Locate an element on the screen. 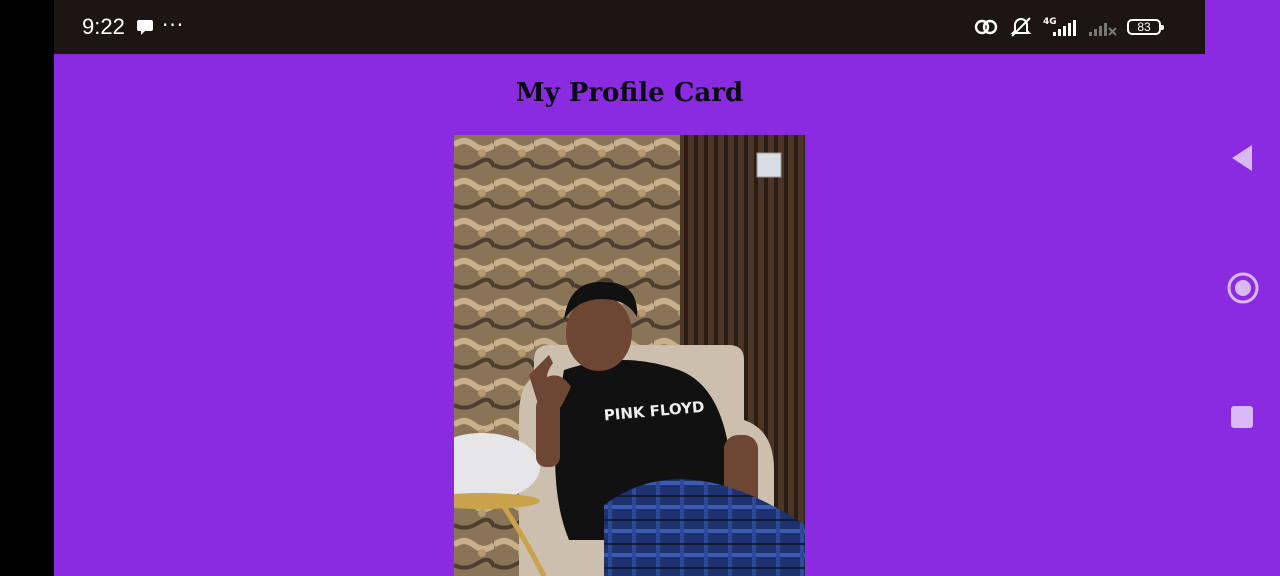 Image resolution: width=1280 pixels, height=576 pixels. network-label: 4G is located at coordinates (1050, 22).